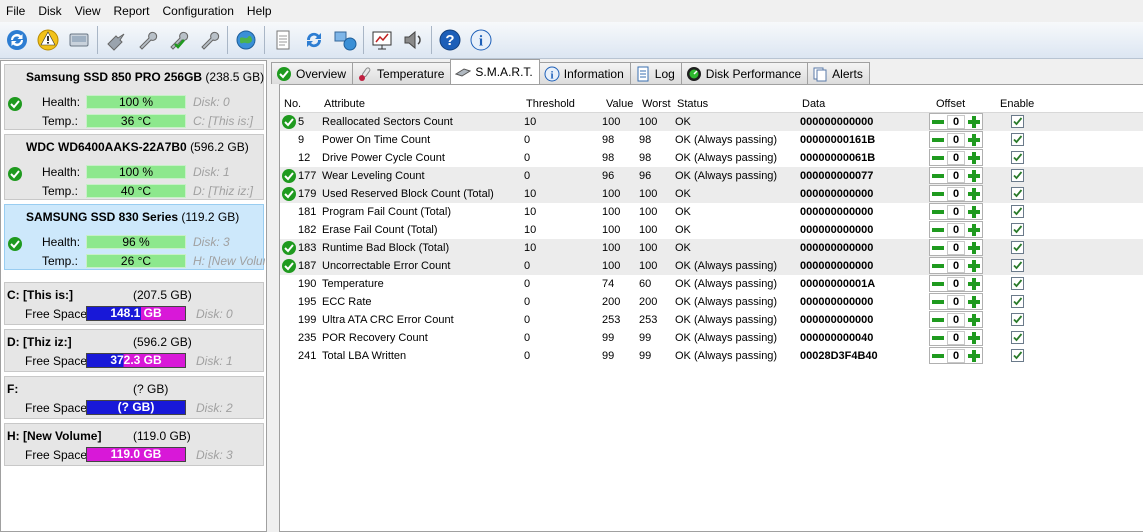  What do you see at coordinates (382, 40) in the screenshot?
I see `presentation-icon` at bounding box center [382, 40].